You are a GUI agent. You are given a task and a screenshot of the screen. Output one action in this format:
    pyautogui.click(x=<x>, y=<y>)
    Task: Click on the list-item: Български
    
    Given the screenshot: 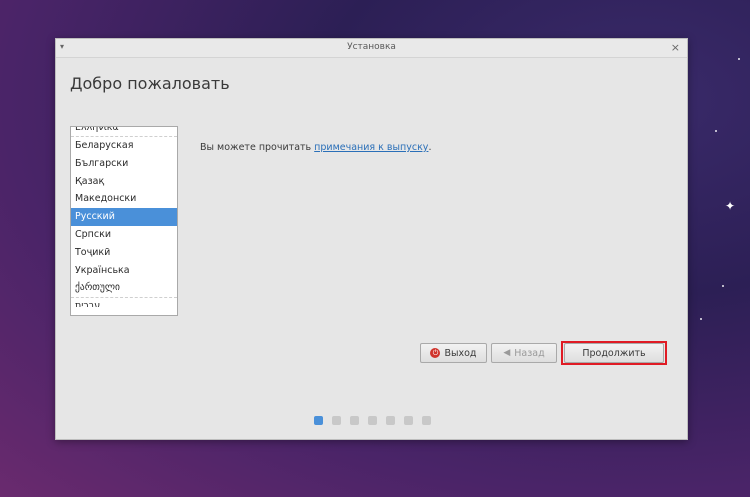 What is the action you would take?
    pyautogui.click(x=124, y=164)
    